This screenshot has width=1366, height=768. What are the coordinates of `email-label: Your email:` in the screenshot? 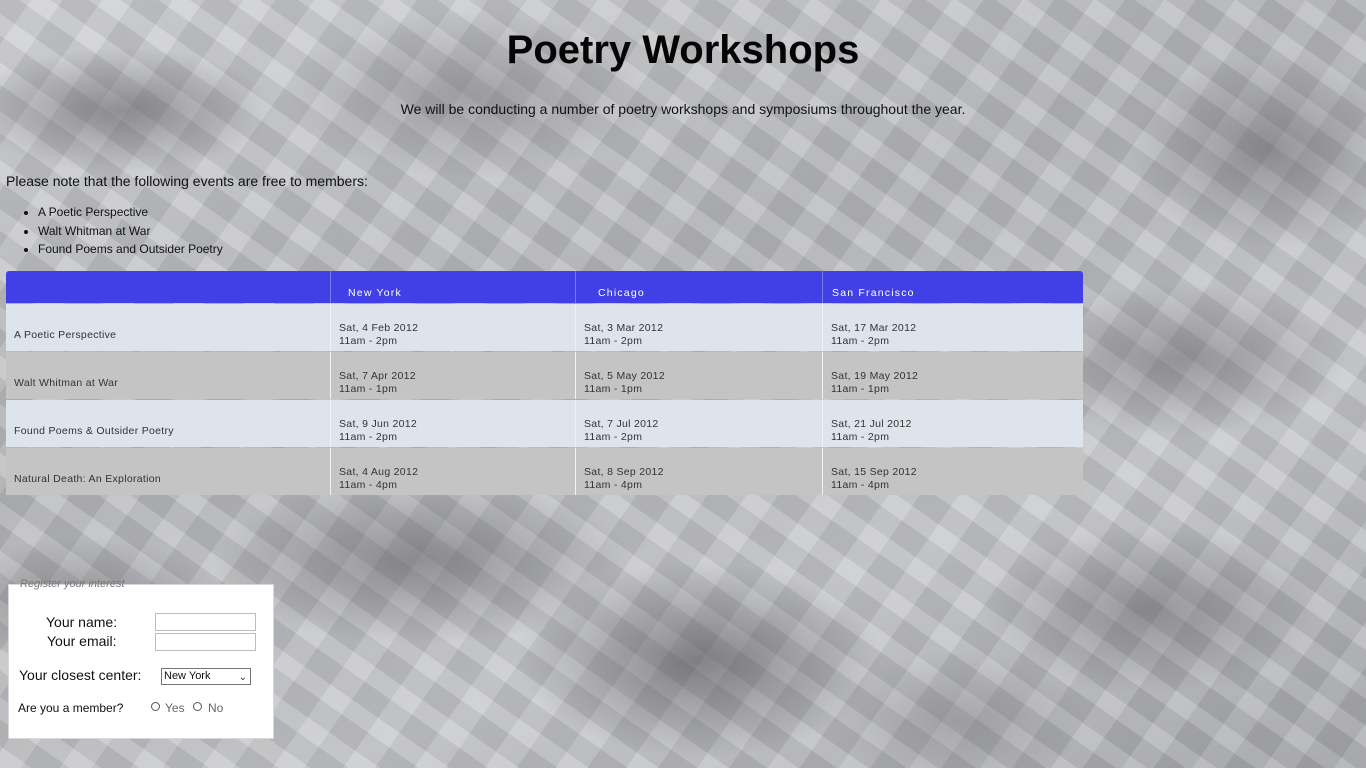 It's located at (82, 641).